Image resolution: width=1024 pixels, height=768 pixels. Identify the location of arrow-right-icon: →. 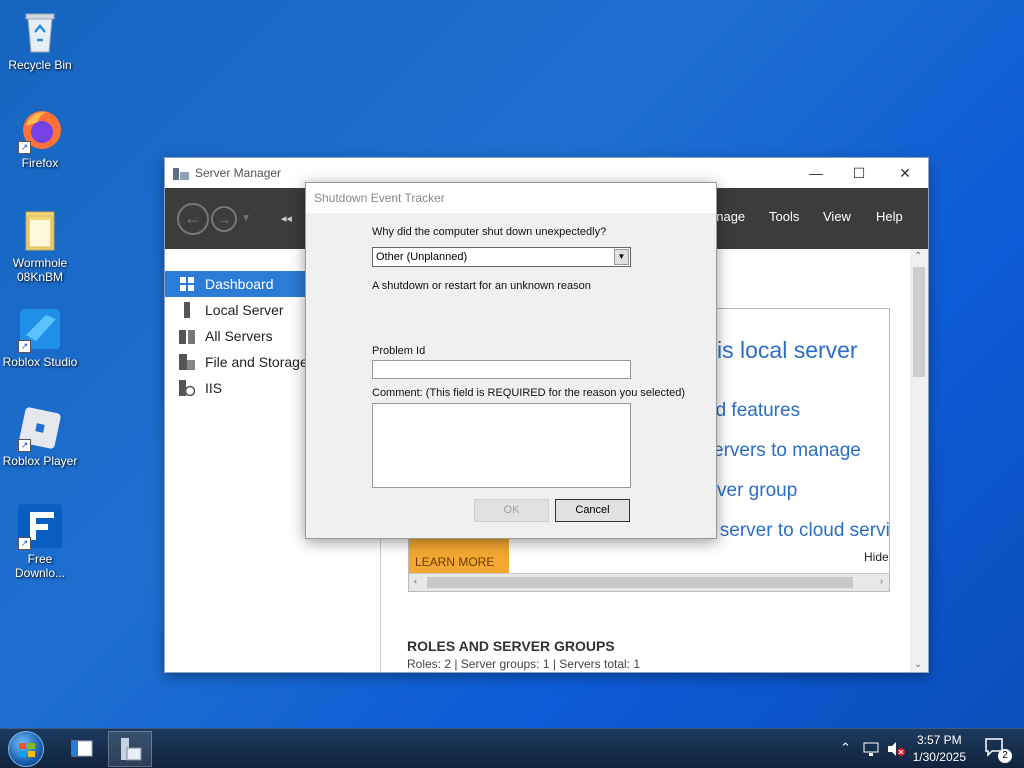
(224, 218).